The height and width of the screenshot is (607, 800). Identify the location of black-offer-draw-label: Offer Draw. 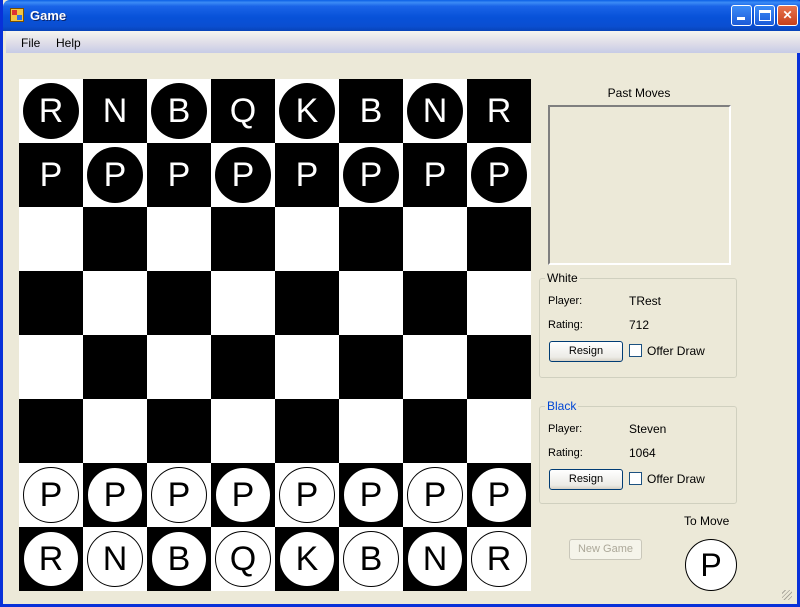
(676, 479).